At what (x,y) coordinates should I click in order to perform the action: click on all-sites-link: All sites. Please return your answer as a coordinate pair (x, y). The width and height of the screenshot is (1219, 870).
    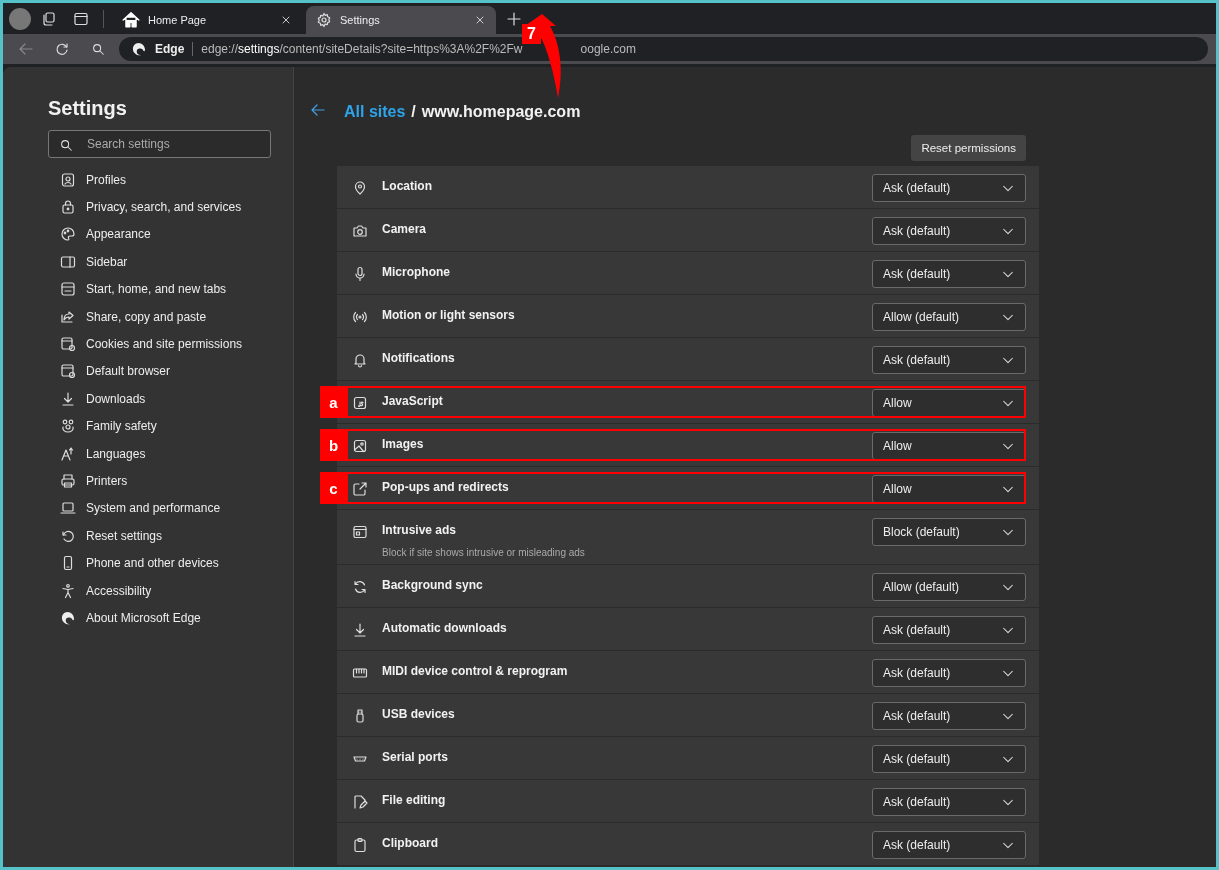
    Looking at the image, I should click on (375, 112).